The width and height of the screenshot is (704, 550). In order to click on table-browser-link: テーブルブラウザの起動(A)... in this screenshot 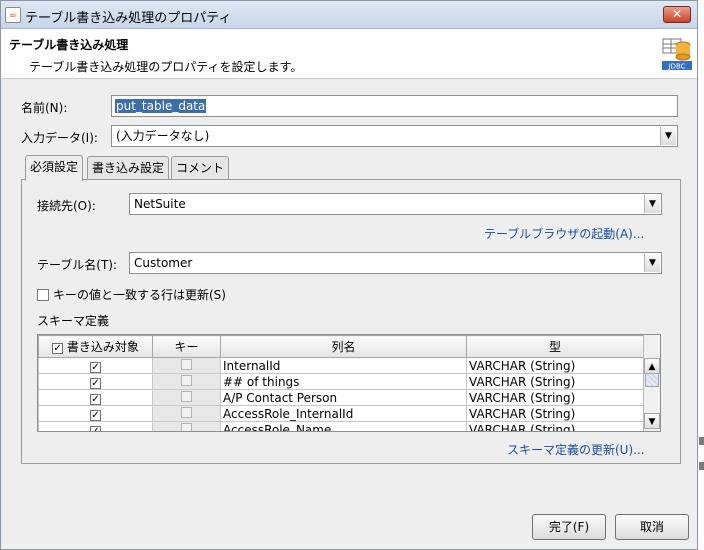, I will do `click(564, 233)`.